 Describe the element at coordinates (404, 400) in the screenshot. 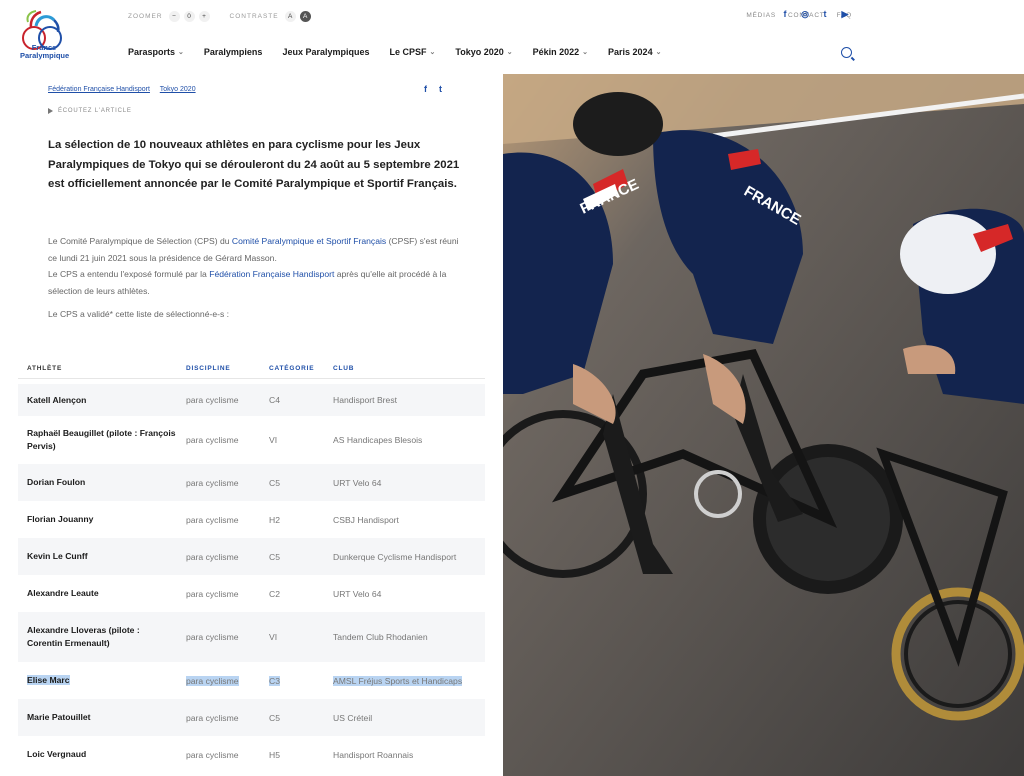

I see `cell-club: Handisport Brest` at that location.